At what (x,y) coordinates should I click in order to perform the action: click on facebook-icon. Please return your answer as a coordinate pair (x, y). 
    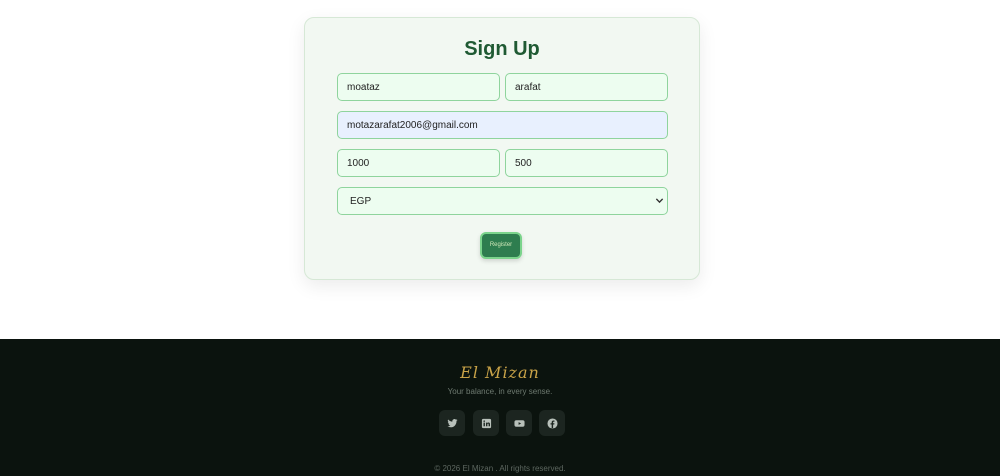
    Looking at the image, I should click on (552, 423).